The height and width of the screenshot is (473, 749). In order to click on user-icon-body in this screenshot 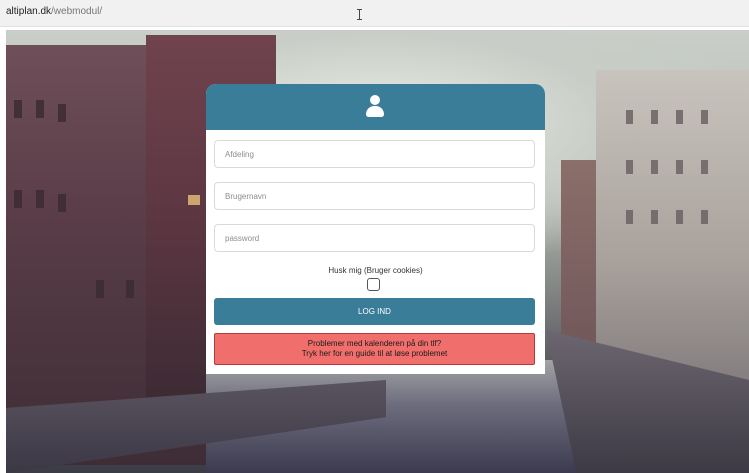, I will do `click(375, 111)`.